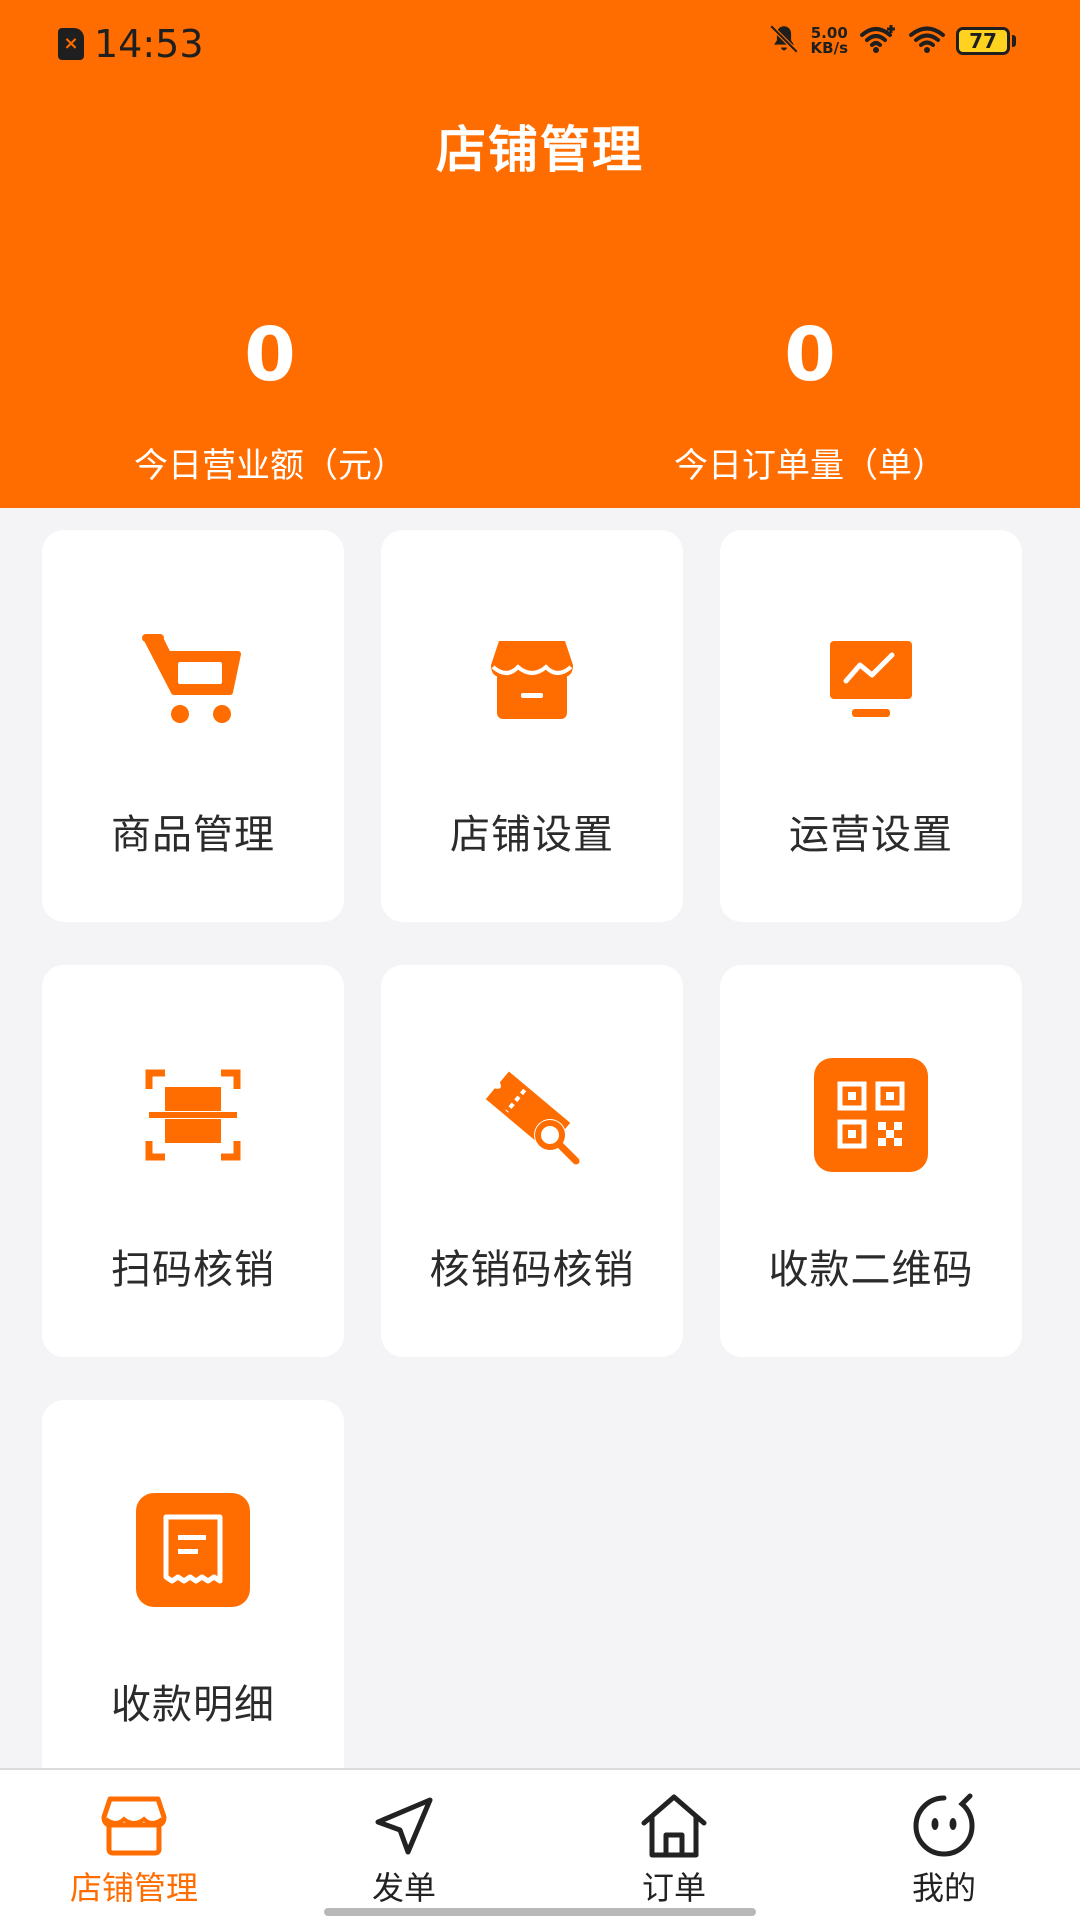 Image resolution: width=1080 pixels, height=1920 pixels. I want to click on smiley-icon, so click(944, 1826).